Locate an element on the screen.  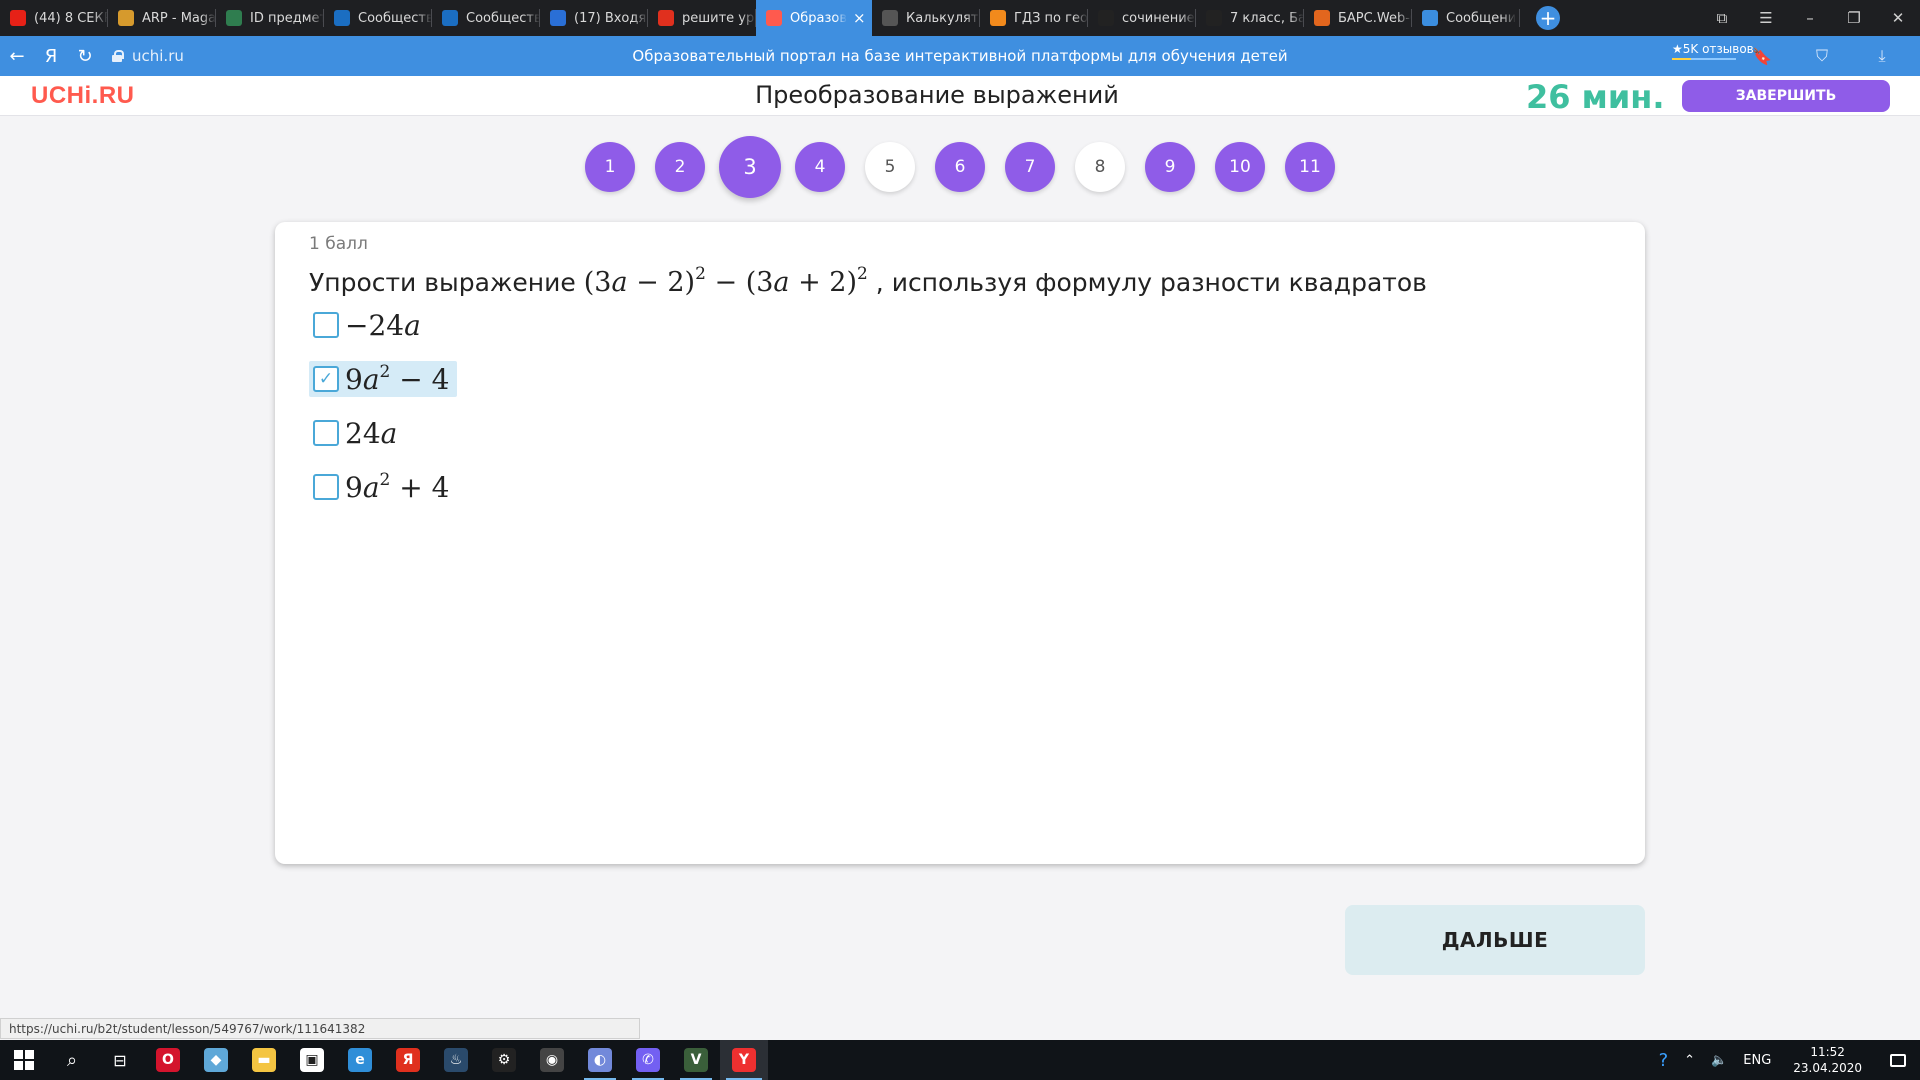
back-arrow-icon: ← is located at coordinates (17, 56).